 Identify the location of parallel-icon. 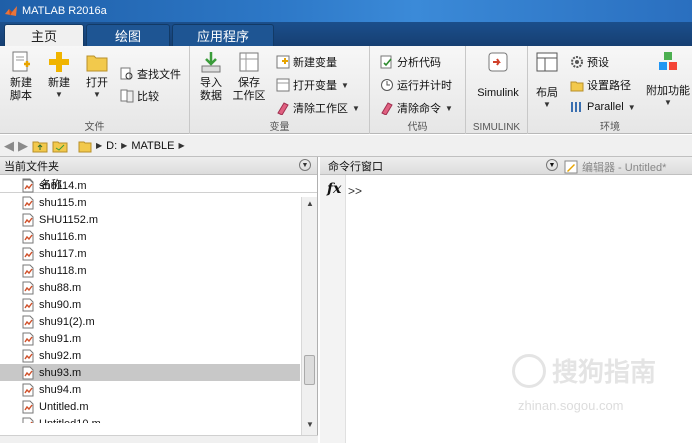
(576, 107).